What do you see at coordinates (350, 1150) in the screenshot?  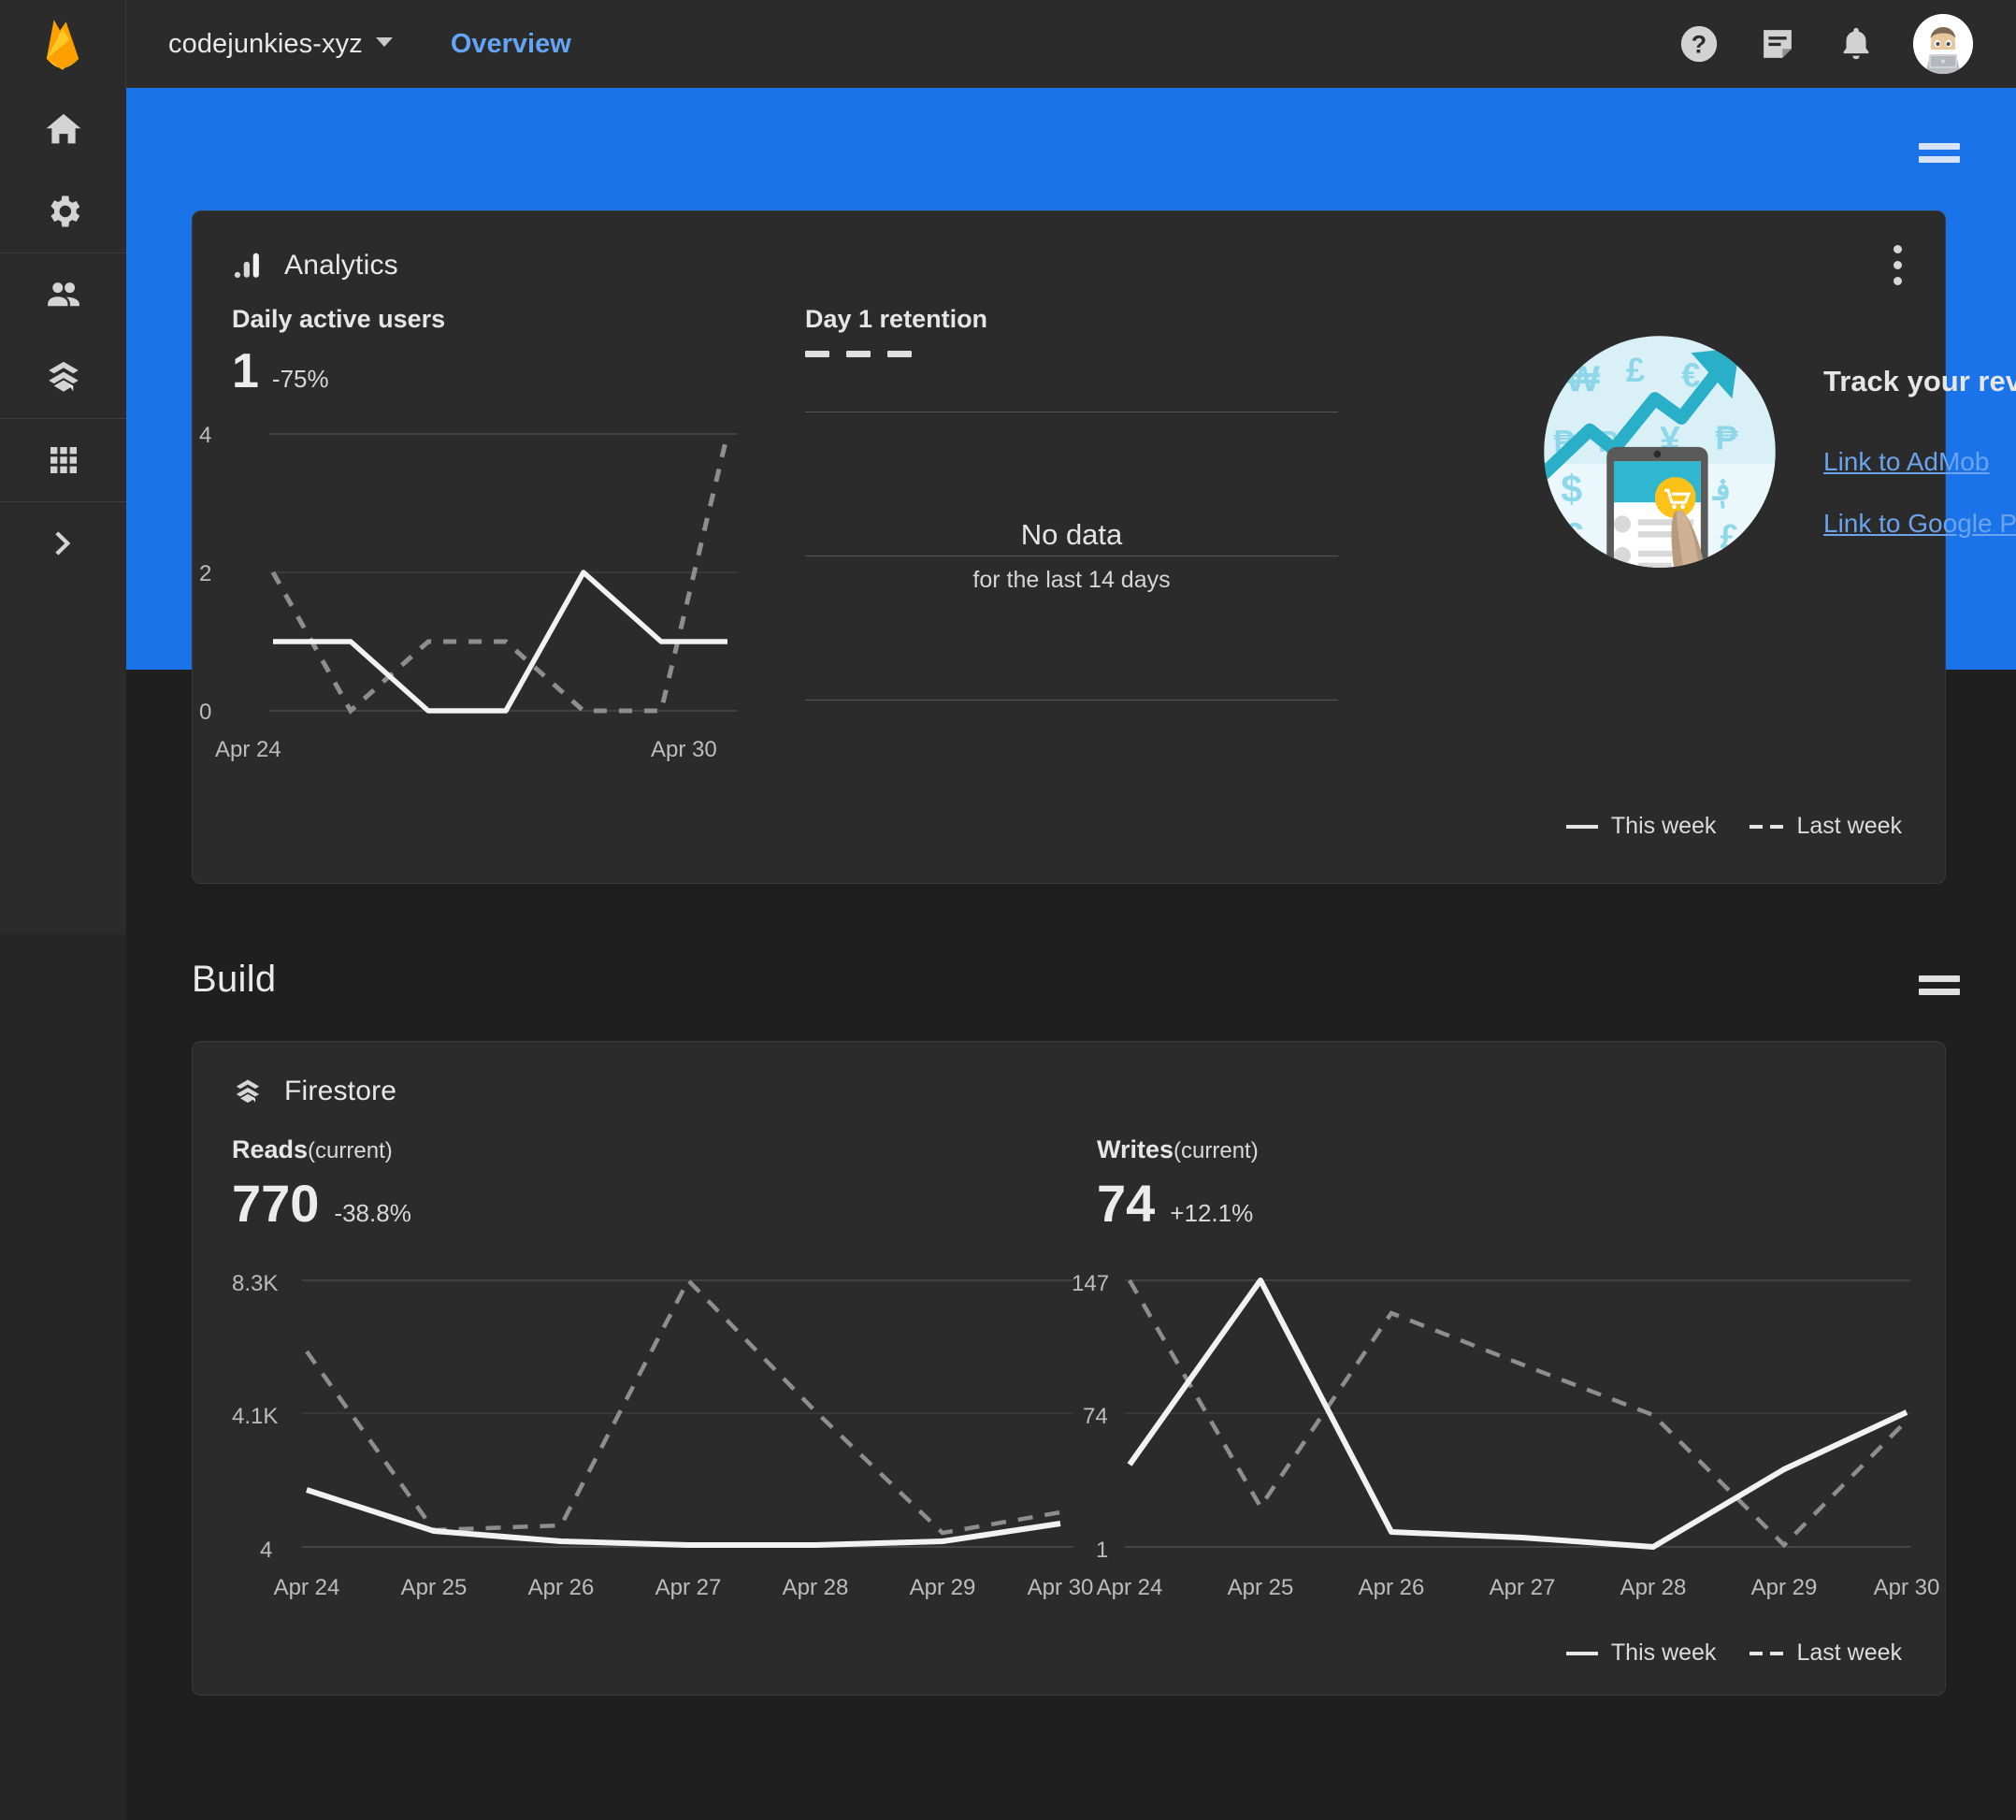 I see `reads-sublabel: (current)` at bounding box center [350, 1150].